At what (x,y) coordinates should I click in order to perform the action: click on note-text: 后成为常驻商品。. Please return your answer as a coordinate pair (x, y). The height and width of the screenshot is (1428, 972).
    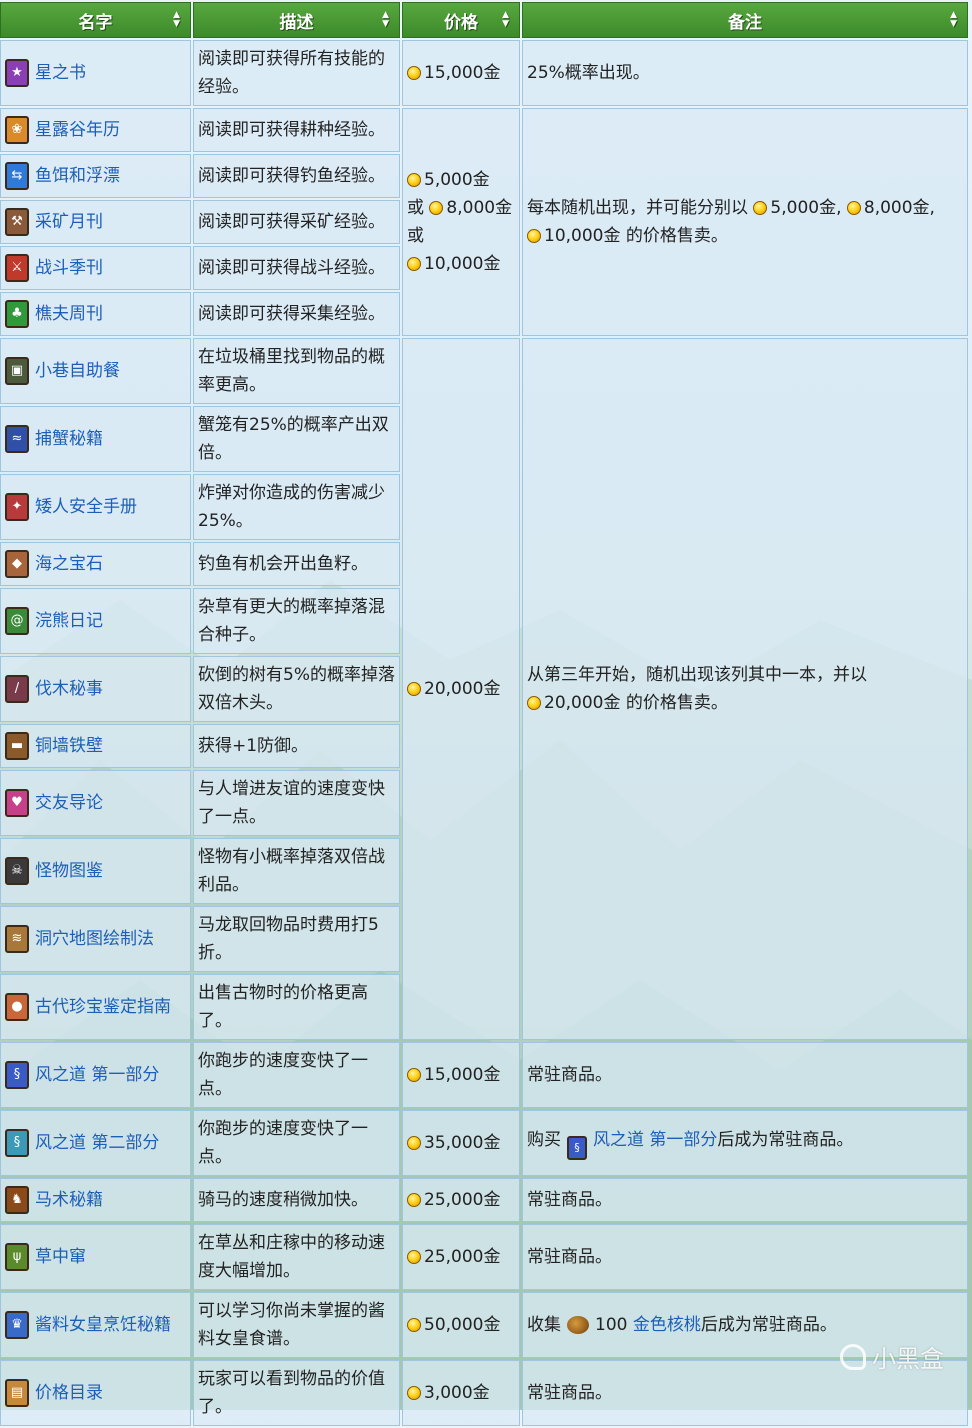
    Looking at the image, I should click on (785, 1140).